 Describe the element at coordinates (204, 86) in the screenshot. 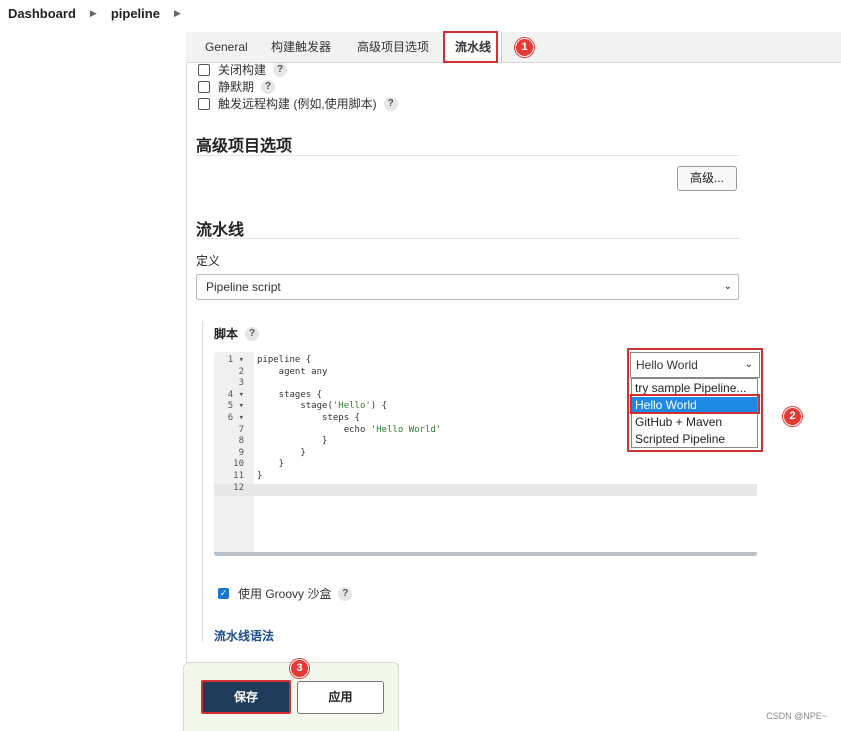

I see `checkbox-quiet-period` at that location.